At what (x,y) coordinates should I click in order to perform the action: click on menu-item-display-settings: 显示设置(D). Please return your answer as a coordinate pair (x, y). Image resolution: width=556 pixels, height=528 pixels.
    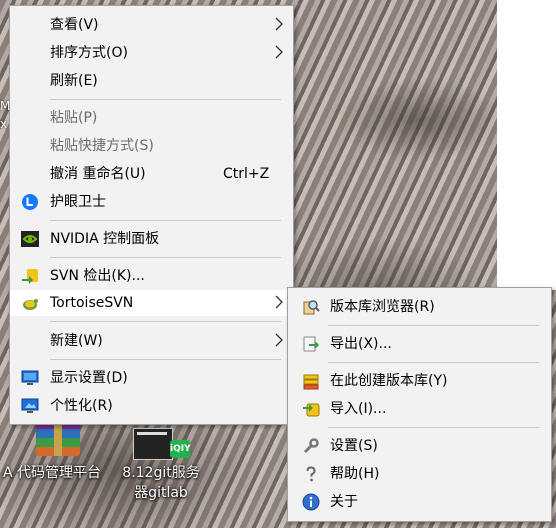
    Looking at the image, I should click on (151, 378).